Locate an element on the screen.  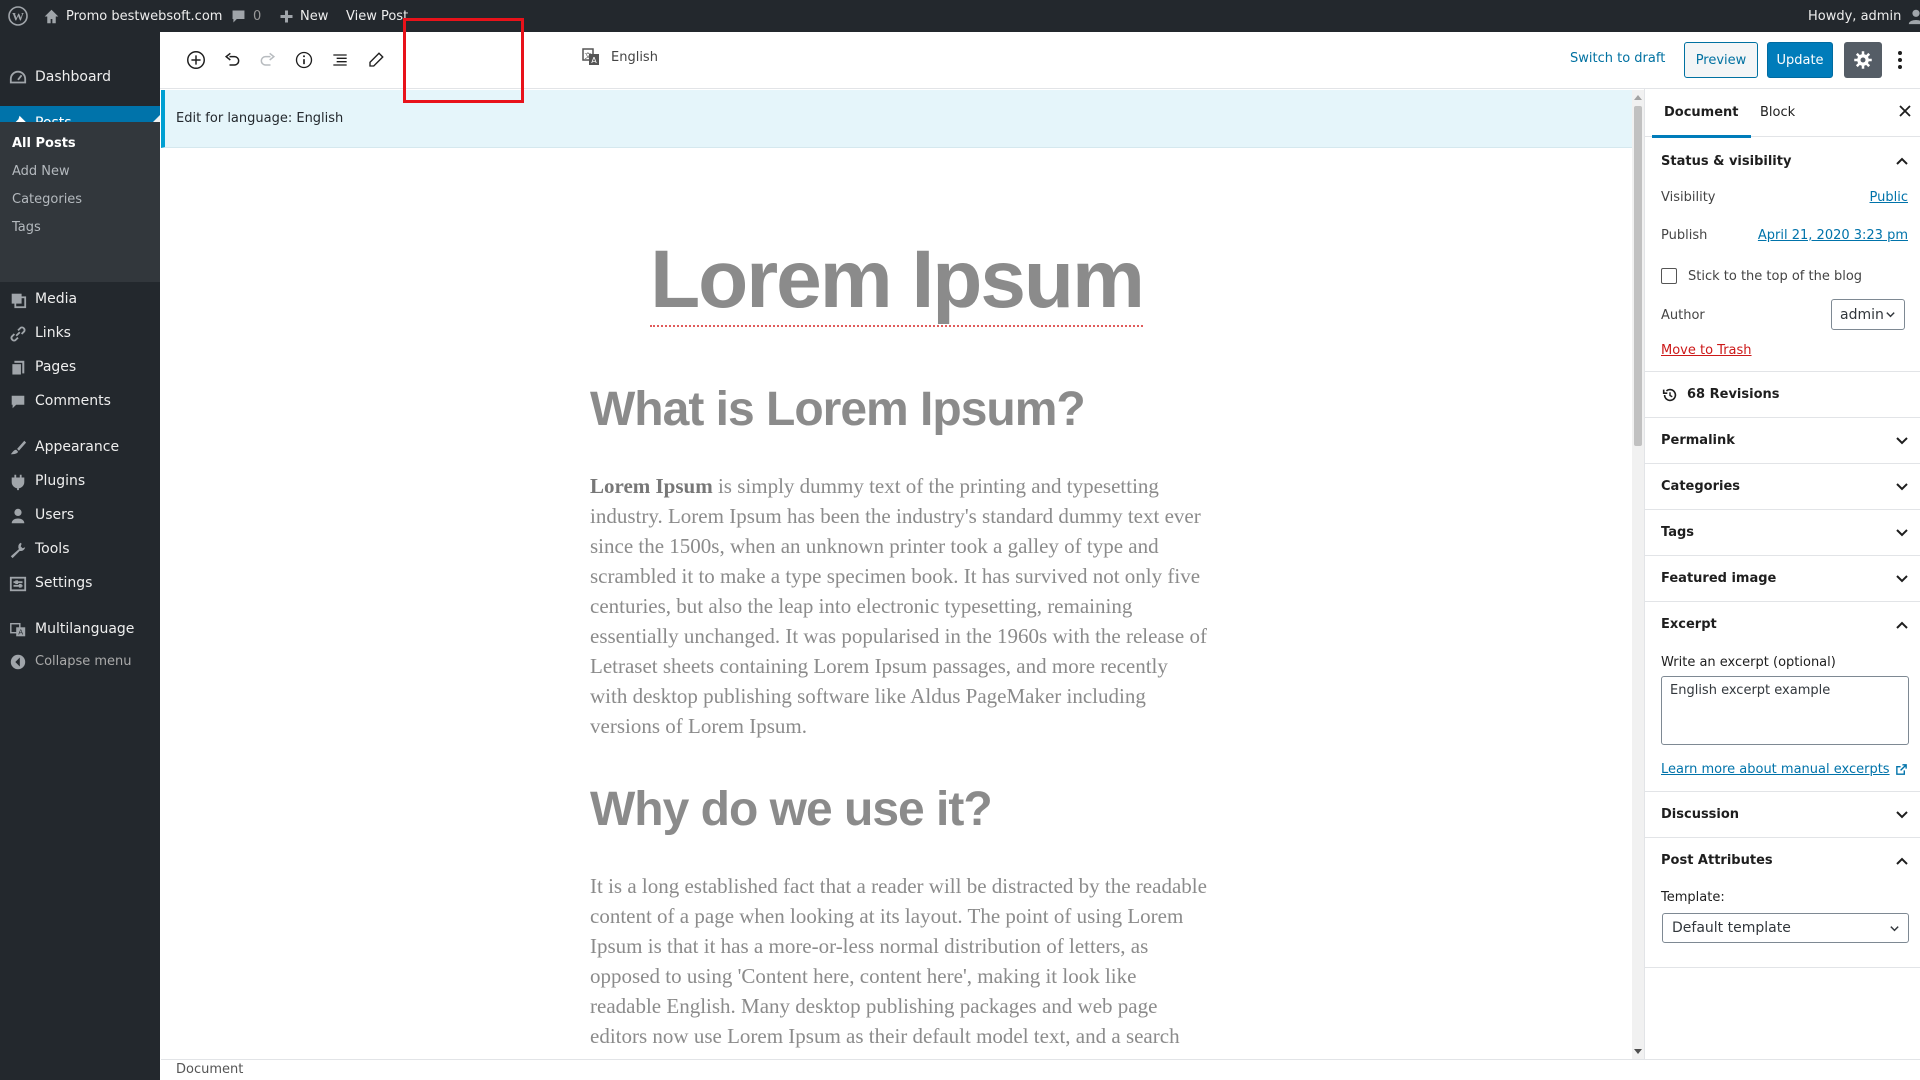
site-name-link: Promo bestwebsoft.com is located at coordinates (132, 16).